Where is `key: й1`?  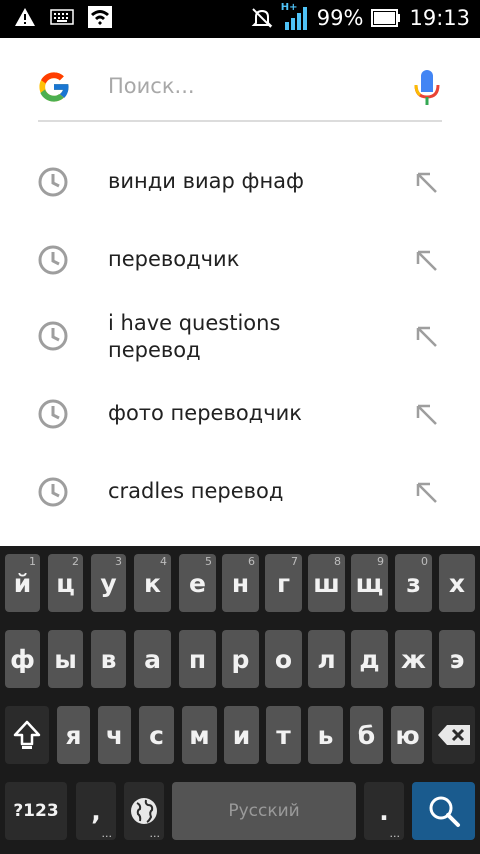
key: й1 is located at coordinates (22, 583).